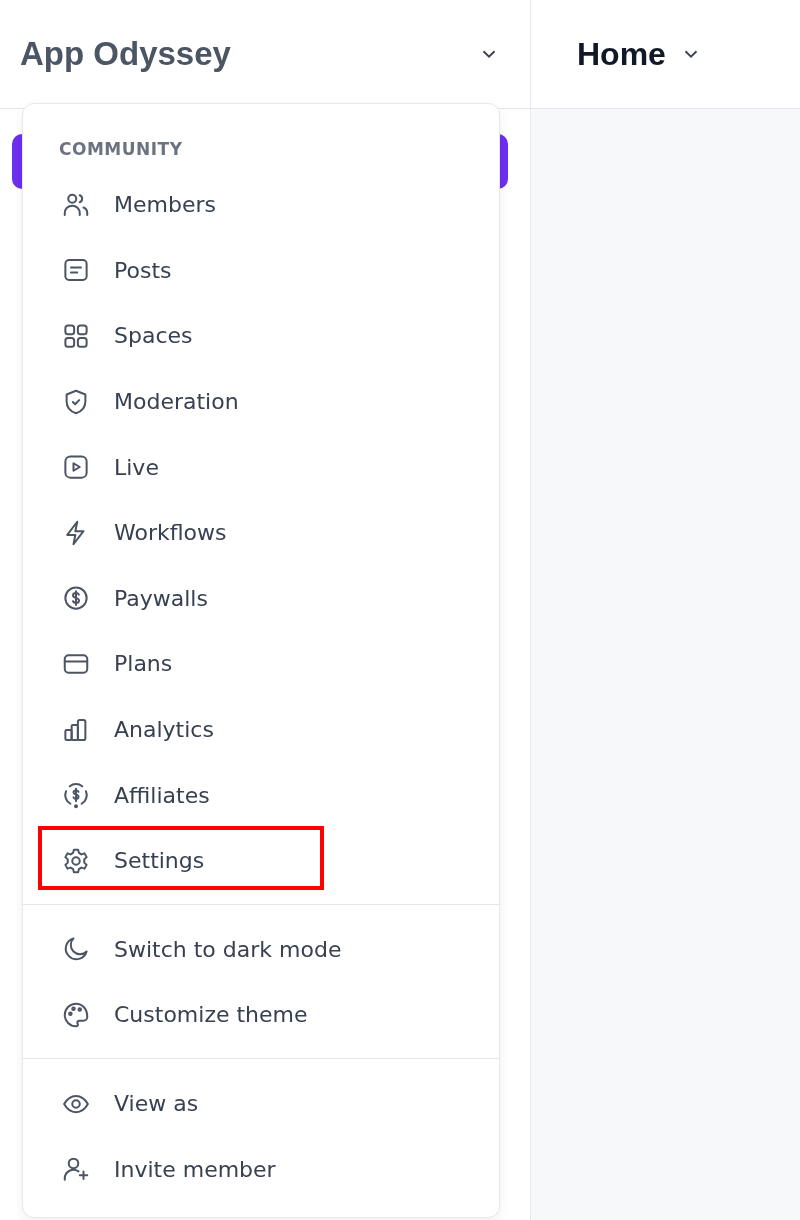 The height and width of the screenshot is (1220, 800). What do you see at coordinates (261, 795) in the screenshot?
I see `menu-item: Affiliates` at bounding box center [261, 795].